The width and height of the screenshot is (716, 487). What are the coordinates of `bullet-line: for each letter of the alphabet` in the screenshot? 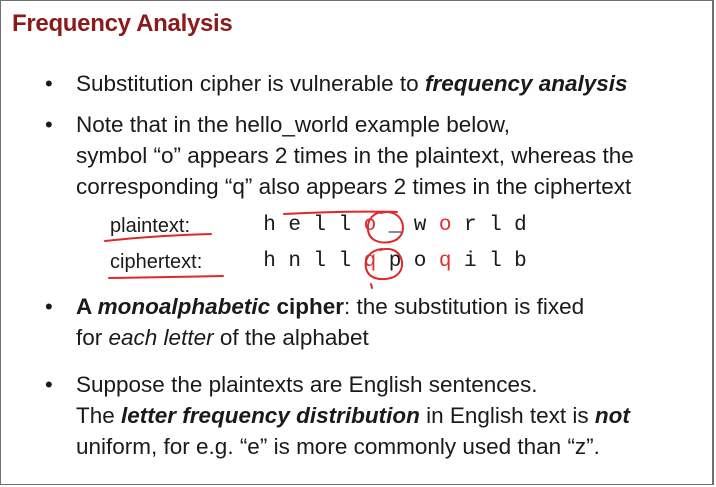 It's located at (330, 337).